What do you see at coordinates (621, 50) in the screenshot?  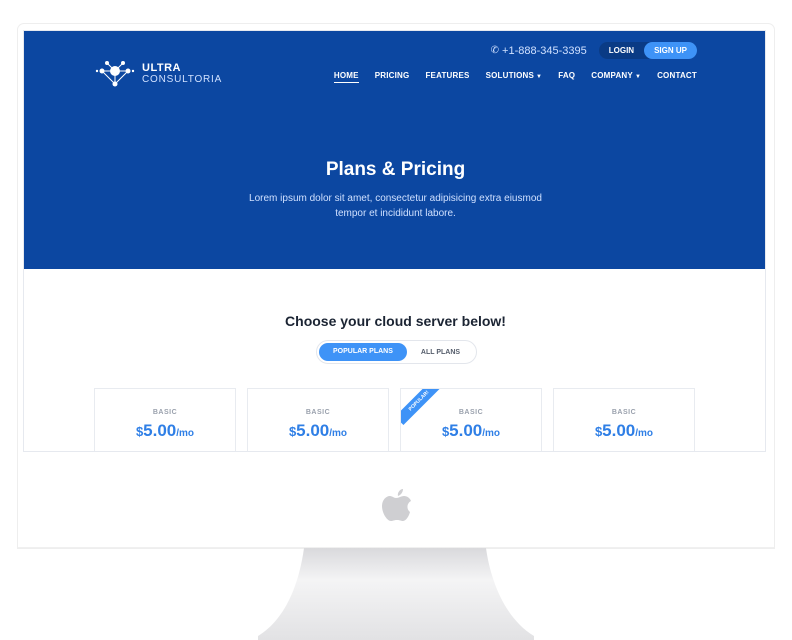 I see `login-button: LOGIN` at bounding box center [621, 50].